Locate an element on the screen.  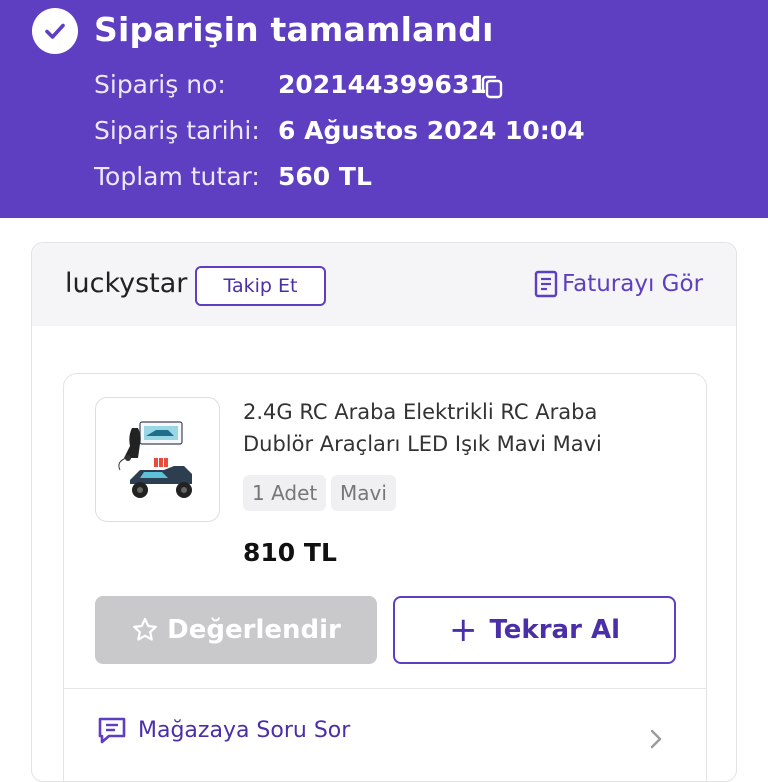
star-icon is located at coordinates (145, 629).